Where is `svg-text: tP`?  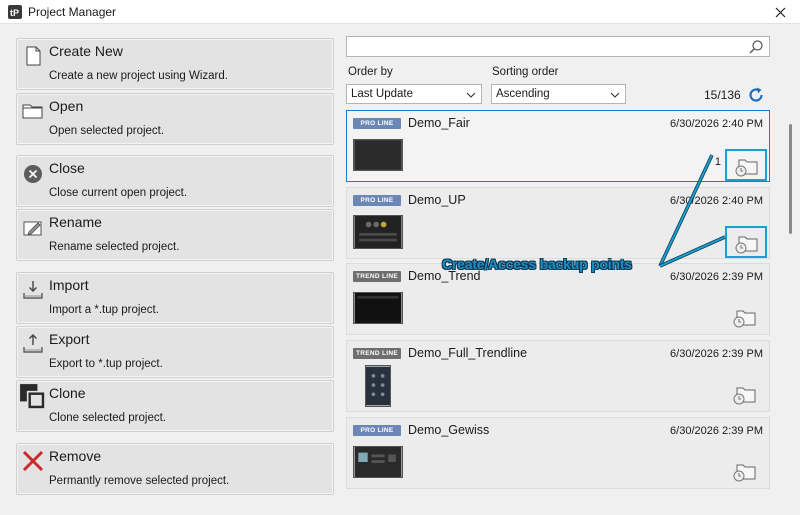 svg-text: tP is located at coordinates (14, 13).